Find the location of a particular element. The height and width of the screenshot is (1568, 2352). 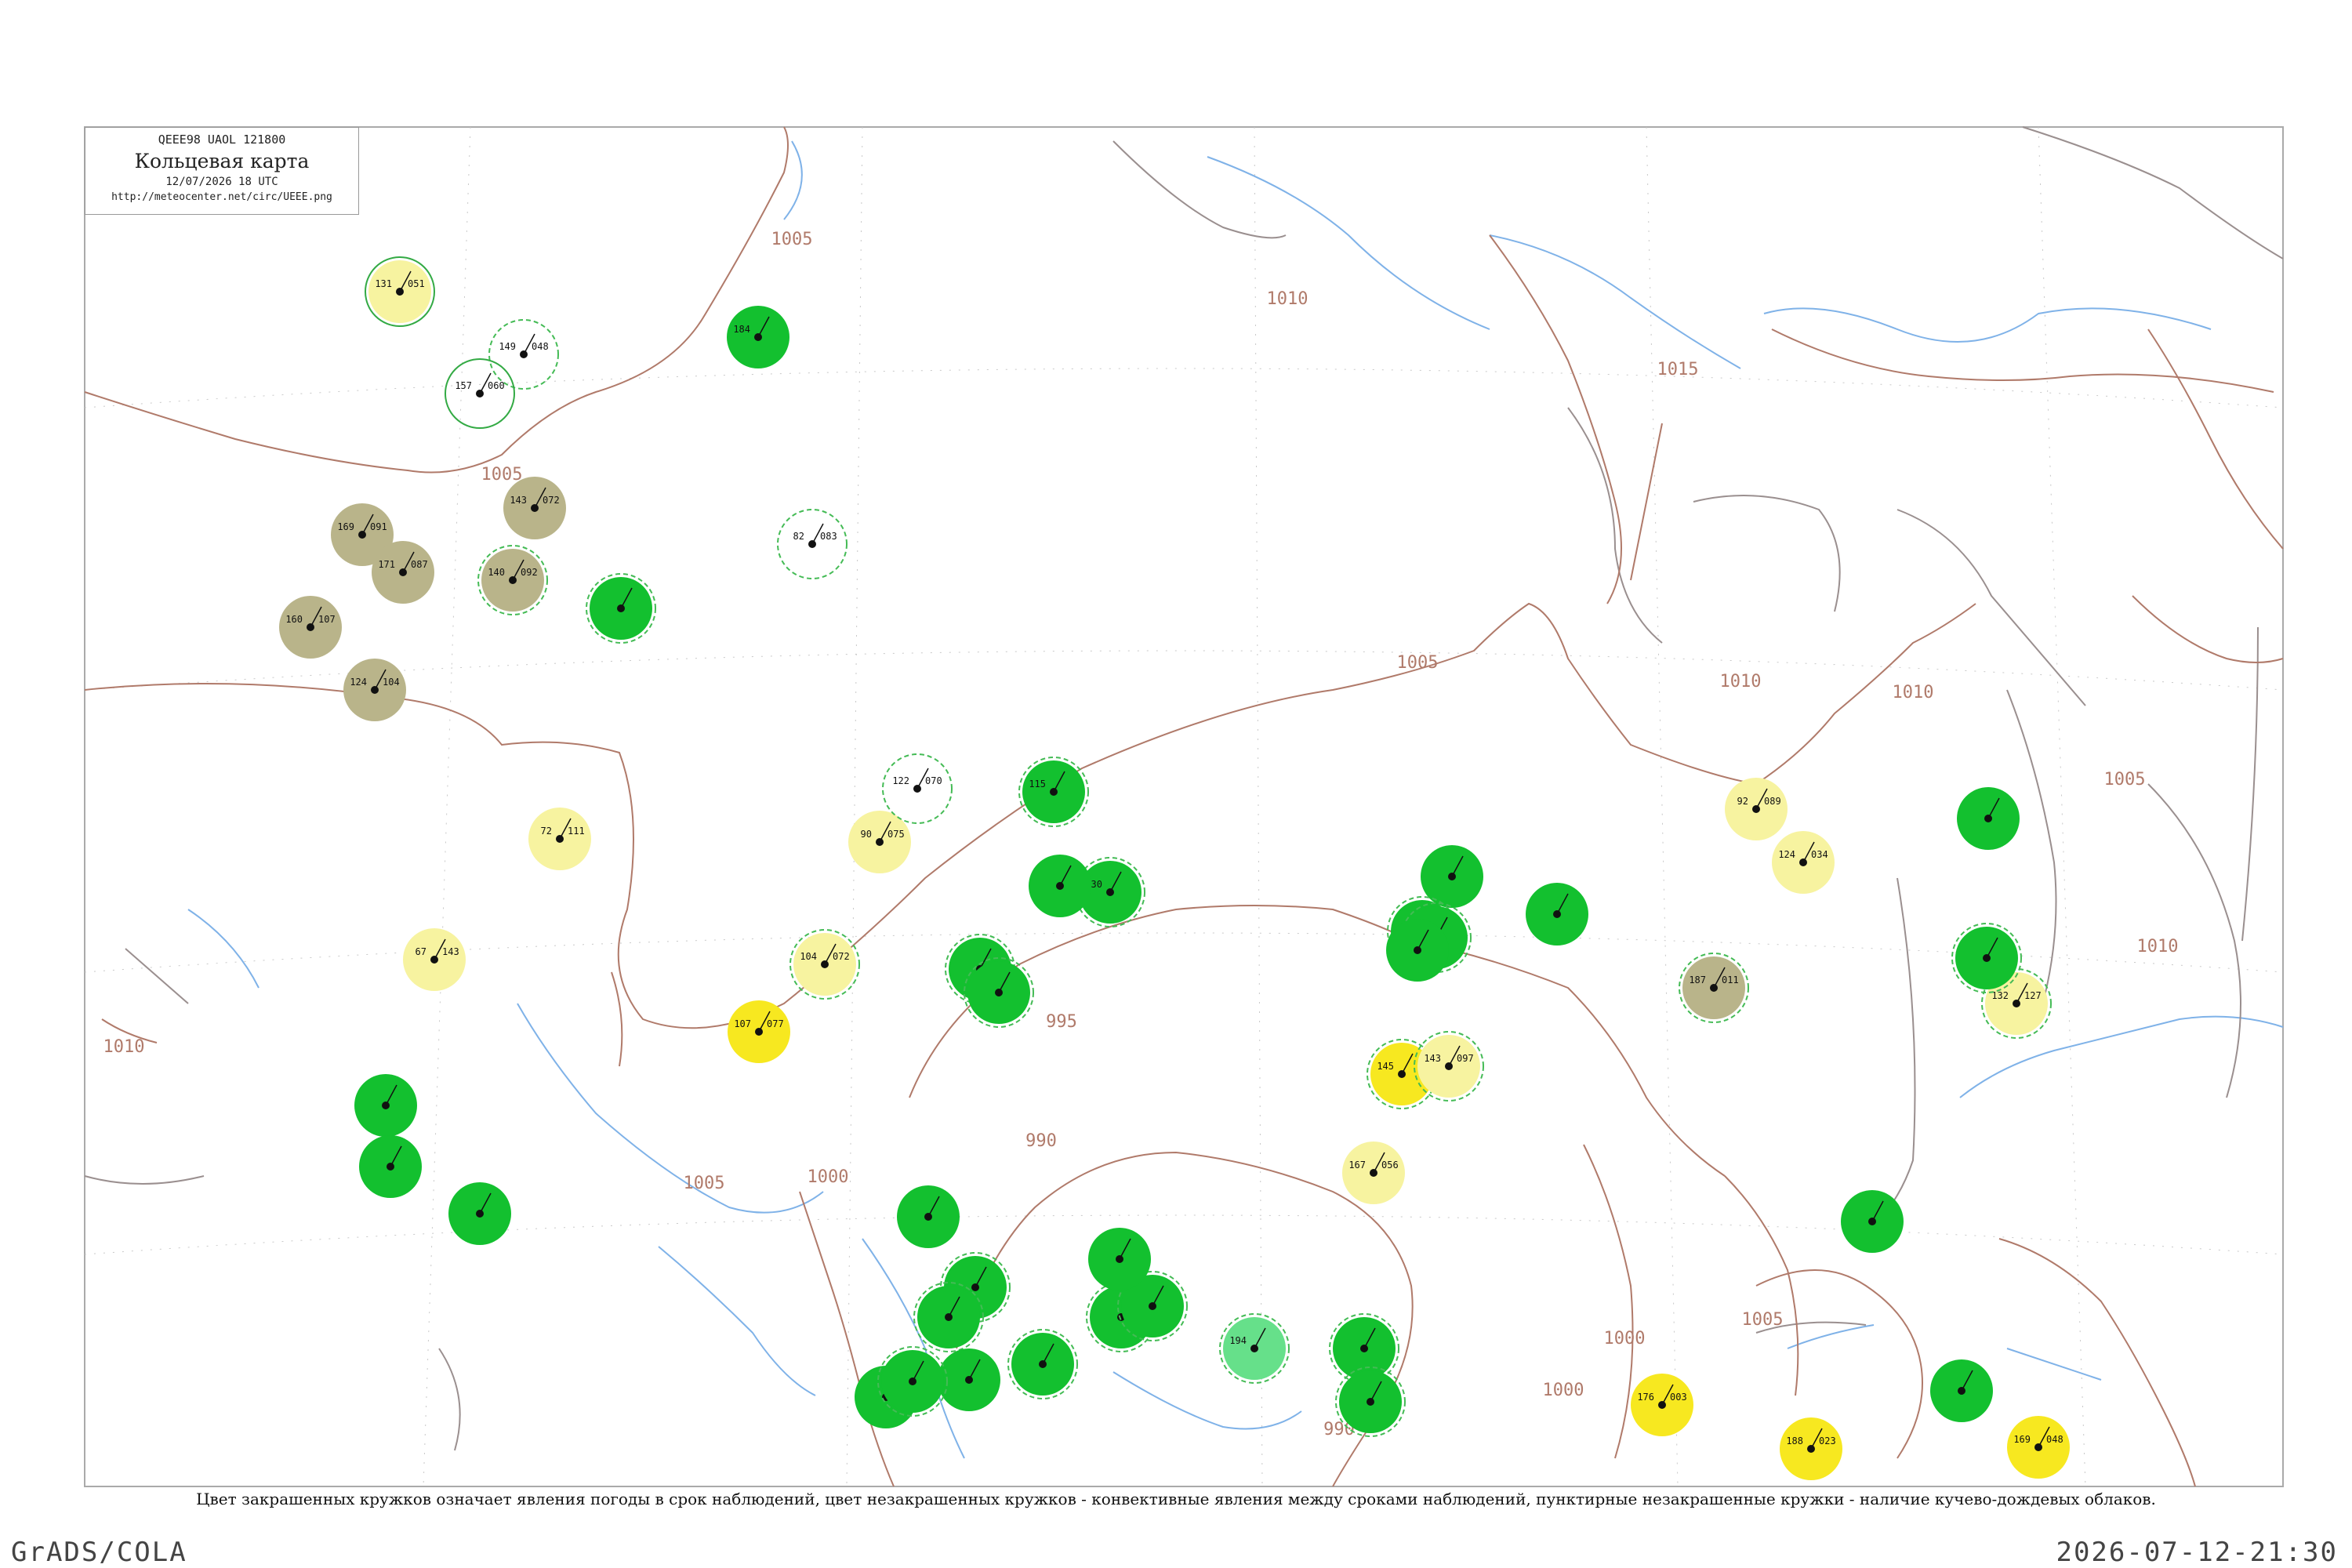

station-temperature: 104 is located at coordinates (808, 957).